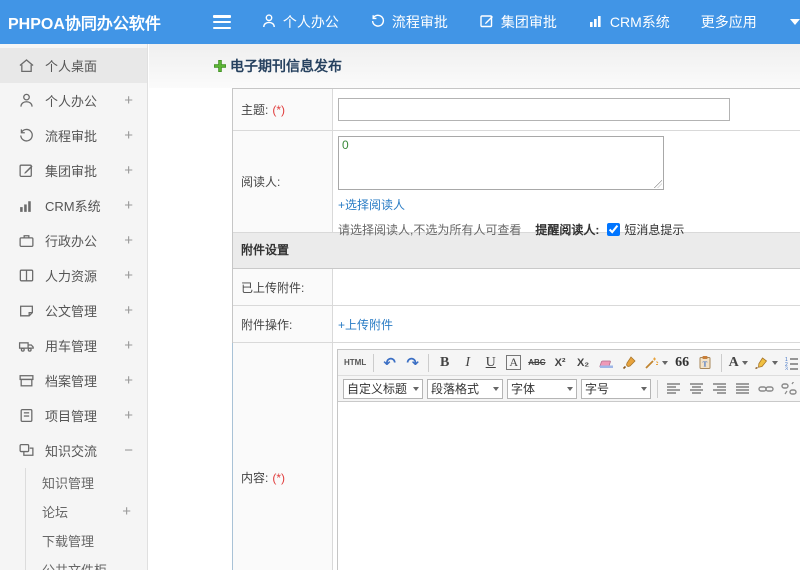 This screenshot has width=800, height=570. I want to click on custom-heading-select: 自定义标题, so click(383, 388).